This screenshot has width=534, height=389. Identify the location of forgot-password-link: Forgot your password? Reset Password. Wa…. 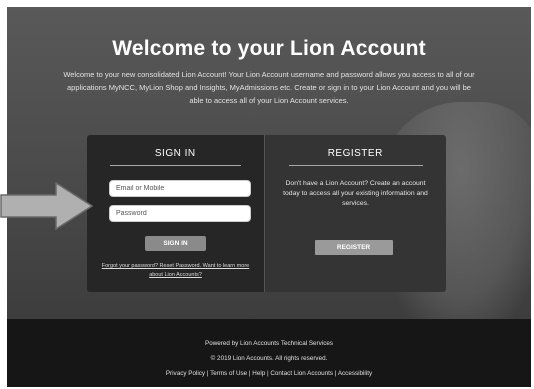
(175, 271).